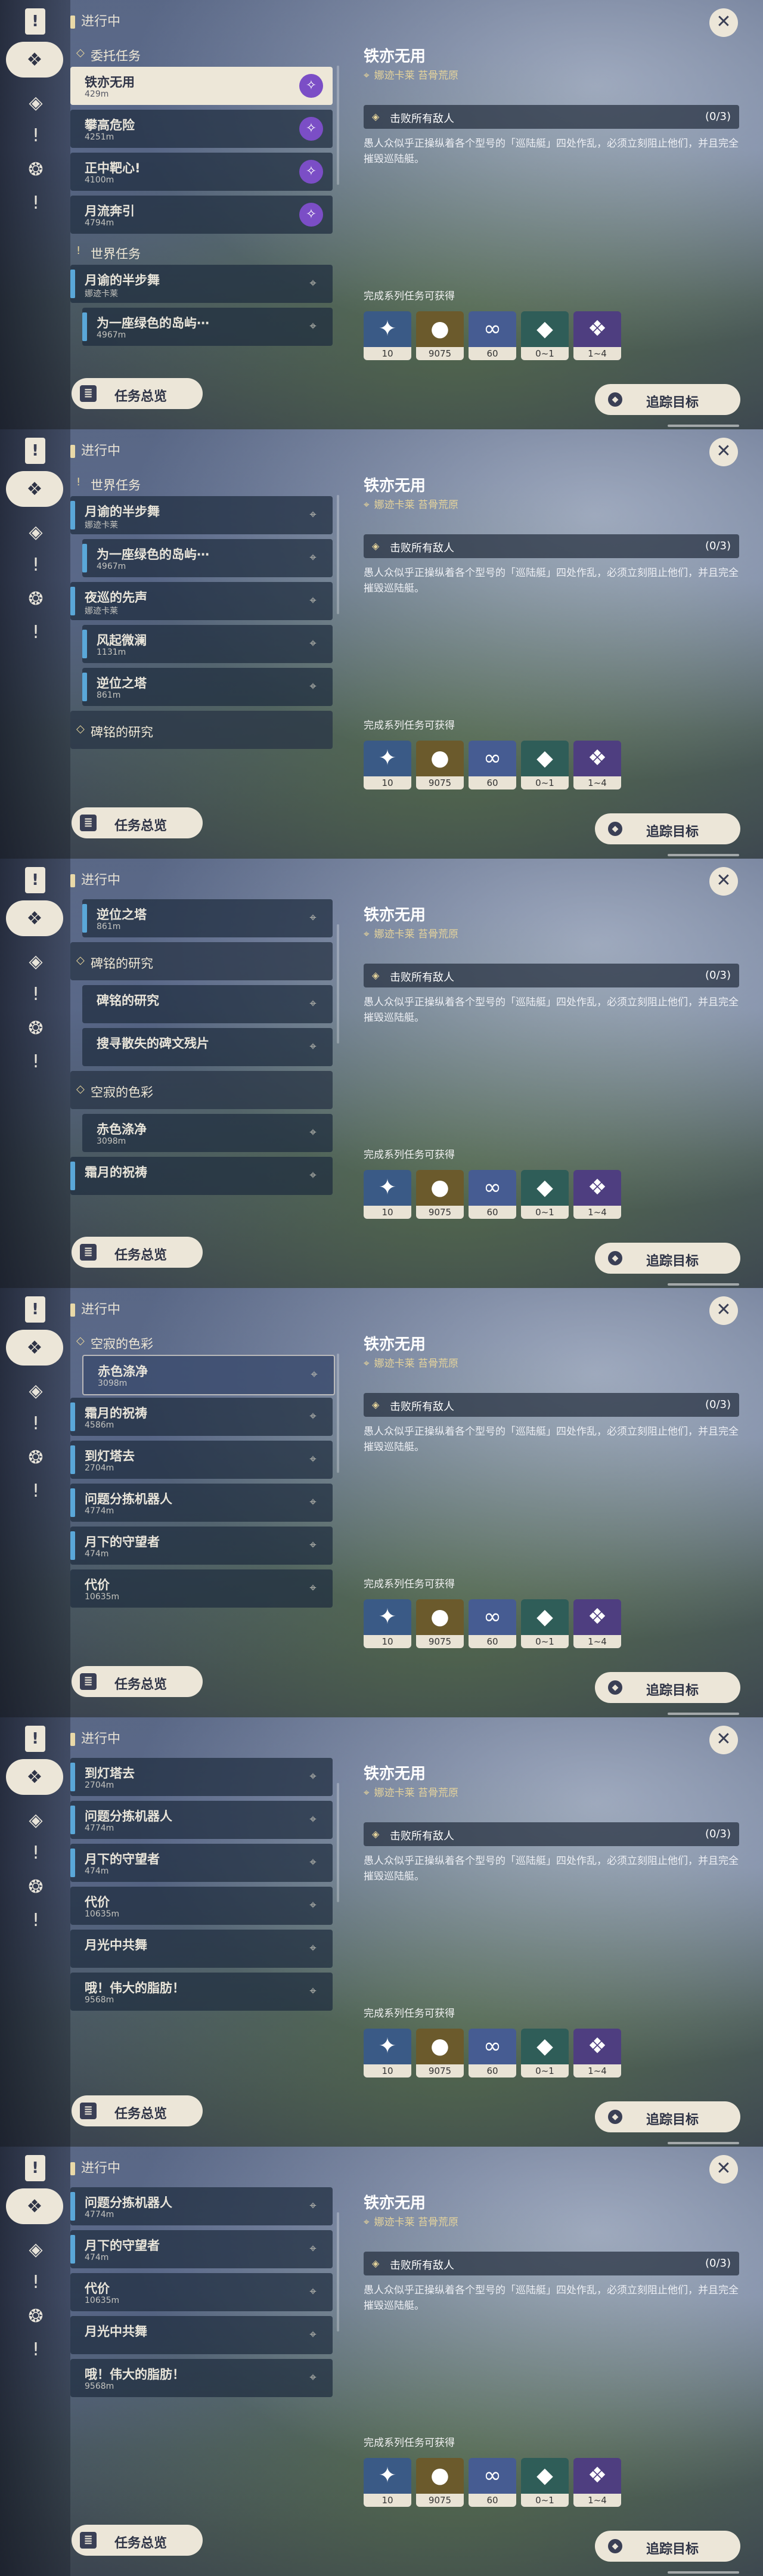 The height and width of the screenshot is (2576, 763). What do you see at coordinates (201, 129) in the screenshot?
I see `quest-row: 攀高危险 4251m ✧` at bounding box center [201, 129].